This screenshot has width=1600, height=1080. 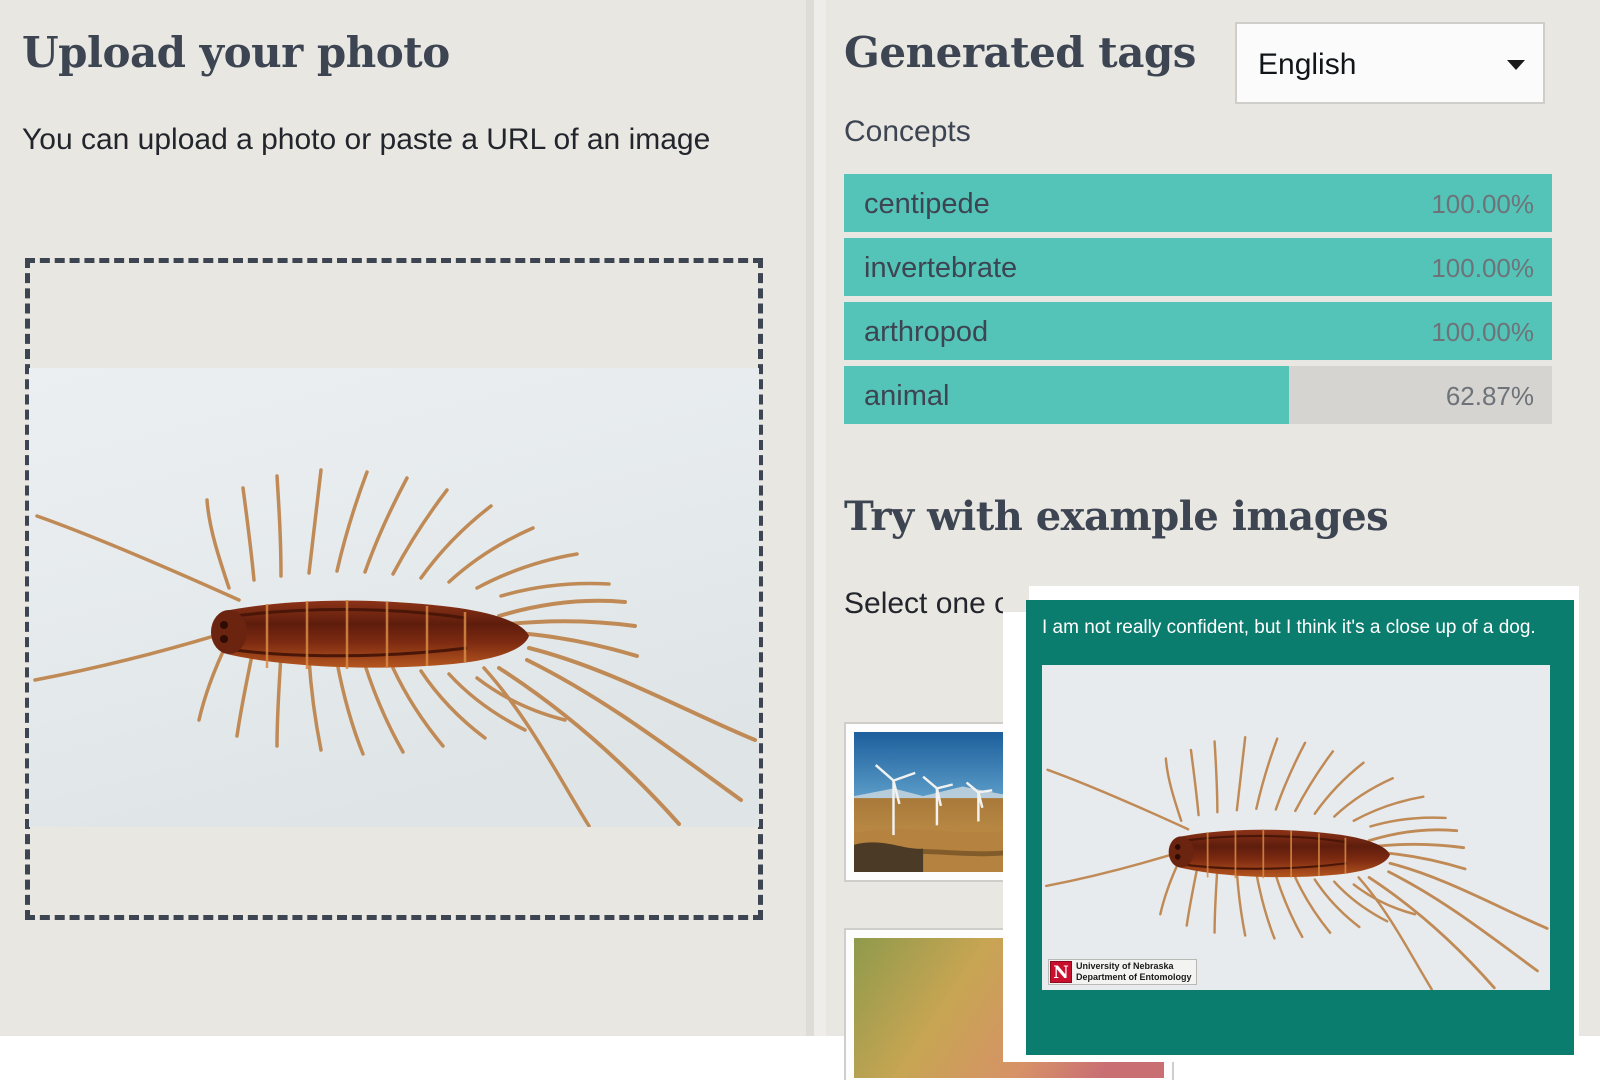 I want to click on nebraska-logo-icon: N, so click(x=1061, y=972).